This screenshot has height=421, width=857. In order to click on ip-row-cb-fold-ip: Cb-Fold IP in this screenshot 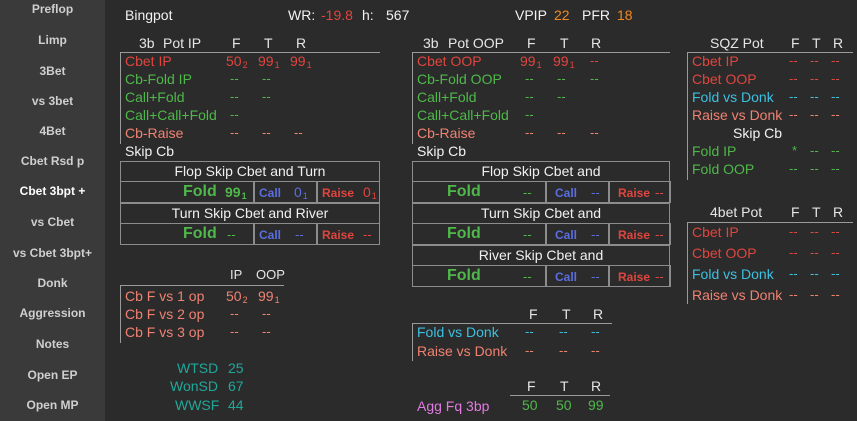, I will do `click(158, 79)`.